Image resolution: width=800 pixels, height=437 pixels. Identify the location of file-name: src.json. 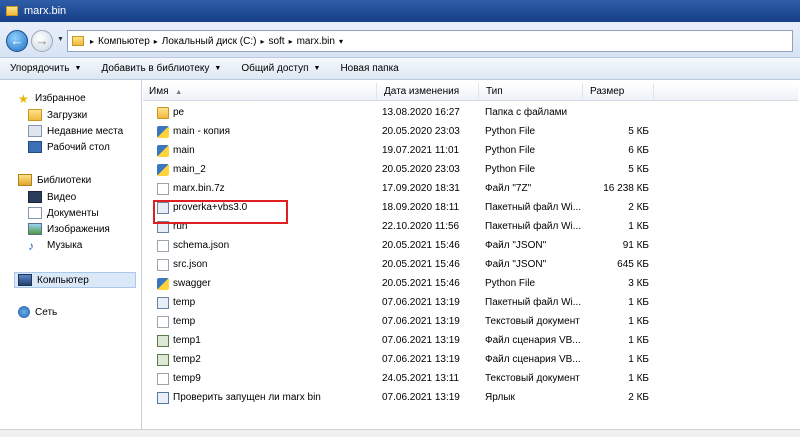
(190, 264).